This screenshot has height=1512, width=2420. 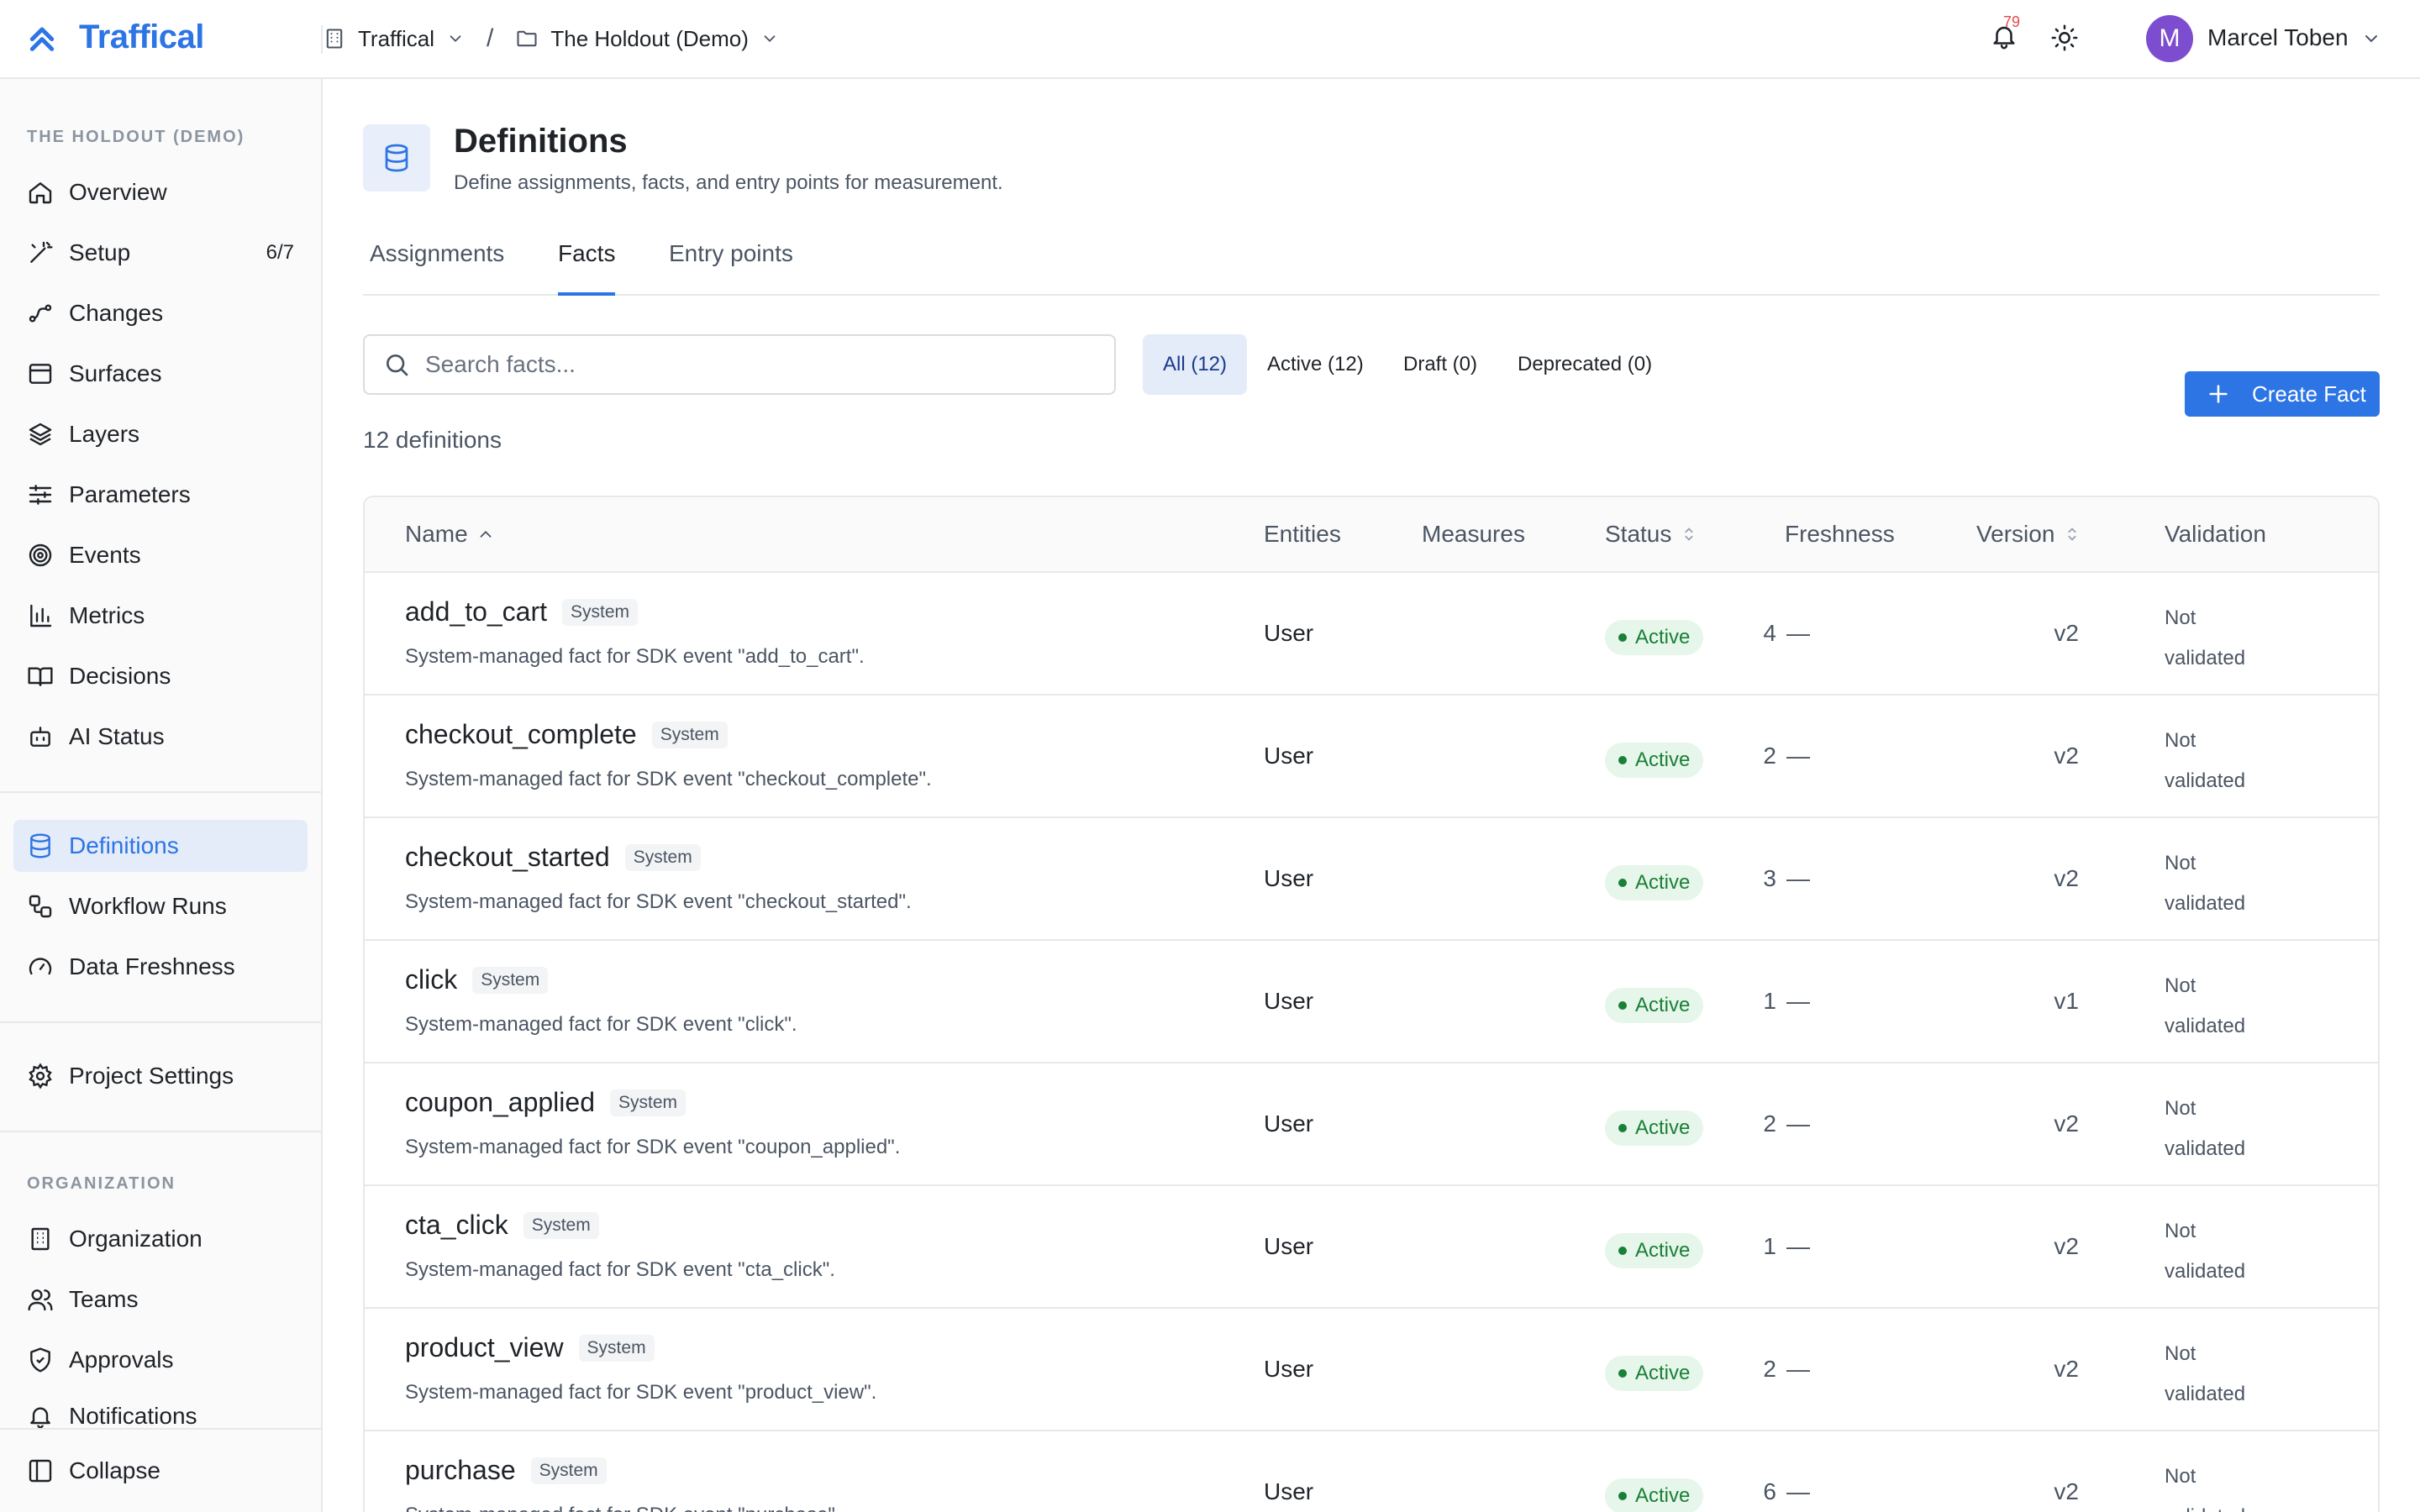 What do you see at coordinates (161, 1471) in the screenshot?
I see `collapse-button: Collapse` at bounding box center [161, 1471].